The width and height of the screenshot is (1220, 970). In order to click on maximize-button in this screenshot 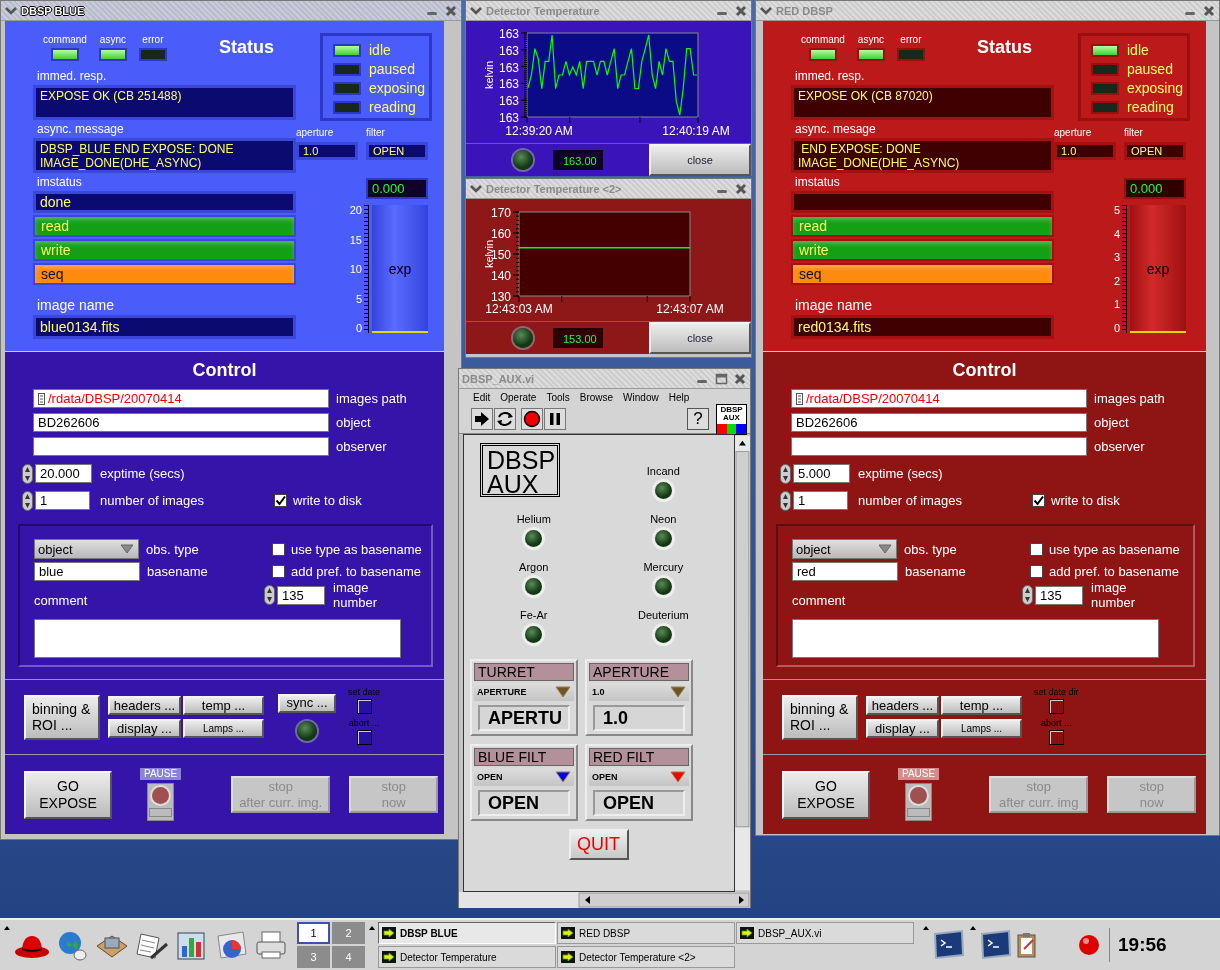, I will do `click(721, 378)`.